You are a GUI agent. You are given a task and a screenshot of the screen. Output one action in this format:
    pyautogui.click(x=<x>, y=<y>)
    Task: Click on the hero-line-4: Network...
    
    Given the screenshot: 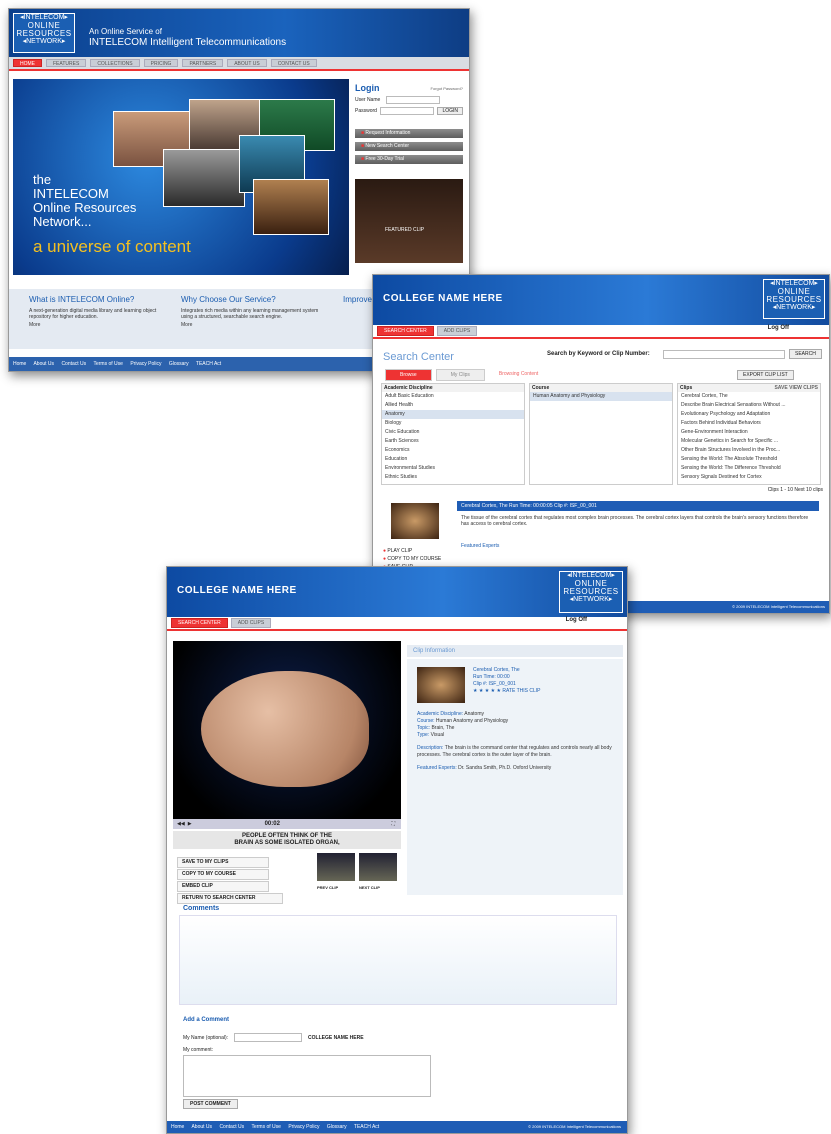 What is the action you would take?
    pyautogui.click(x=62, y=221)
    